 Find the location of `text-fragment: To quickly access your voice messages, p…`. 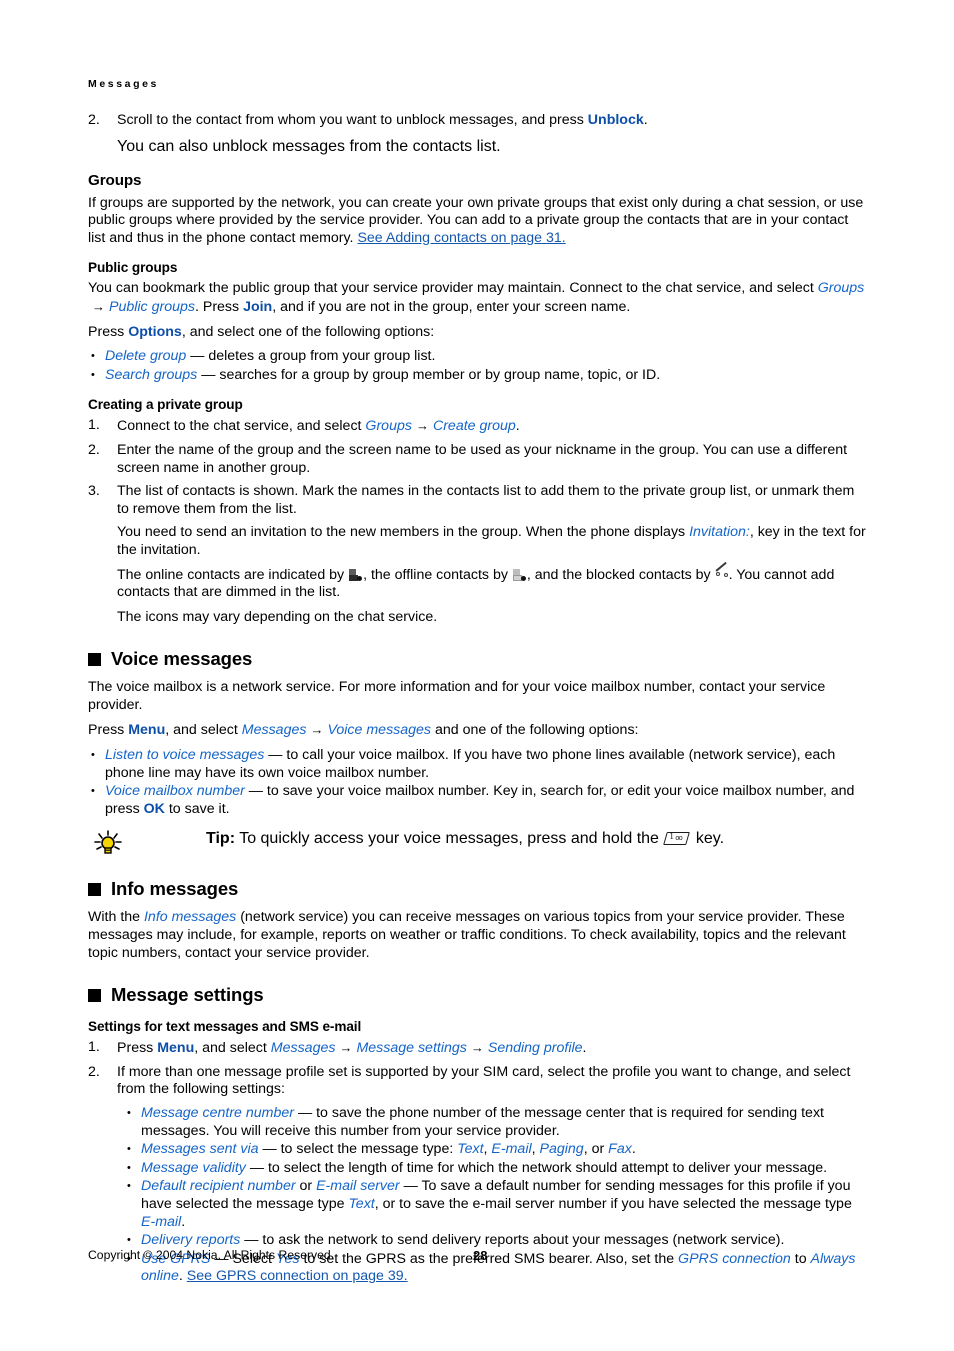

text-fragment: To quickly access your voice messages, p… is located at coordinates (449, 839).